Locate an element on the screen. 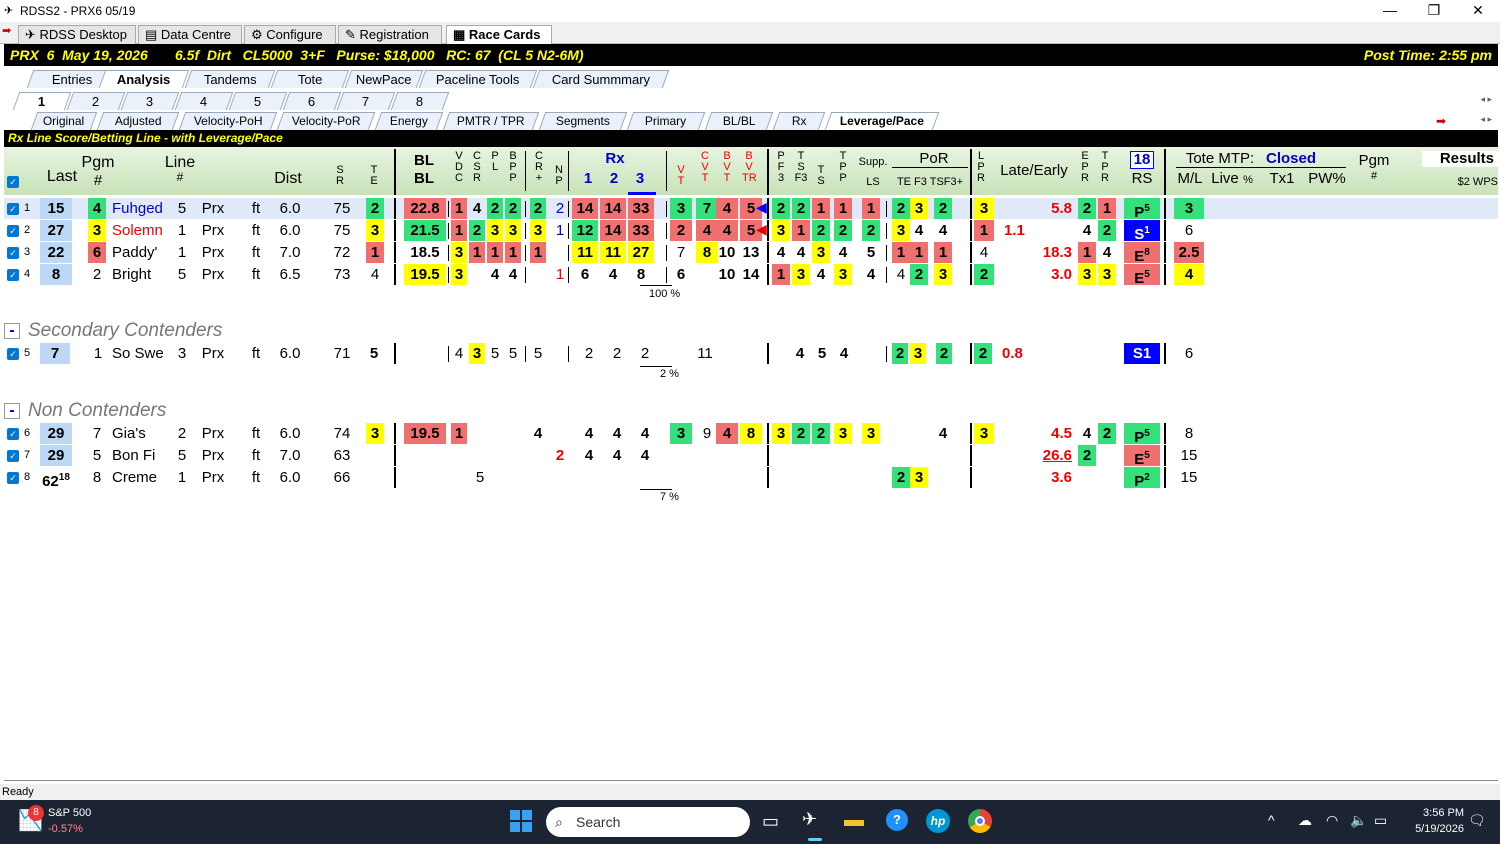 Image resolution: width=1500 pixels, height=844 pixels. notifications-icon: 🗨 is located at coordinates (1477, 820).